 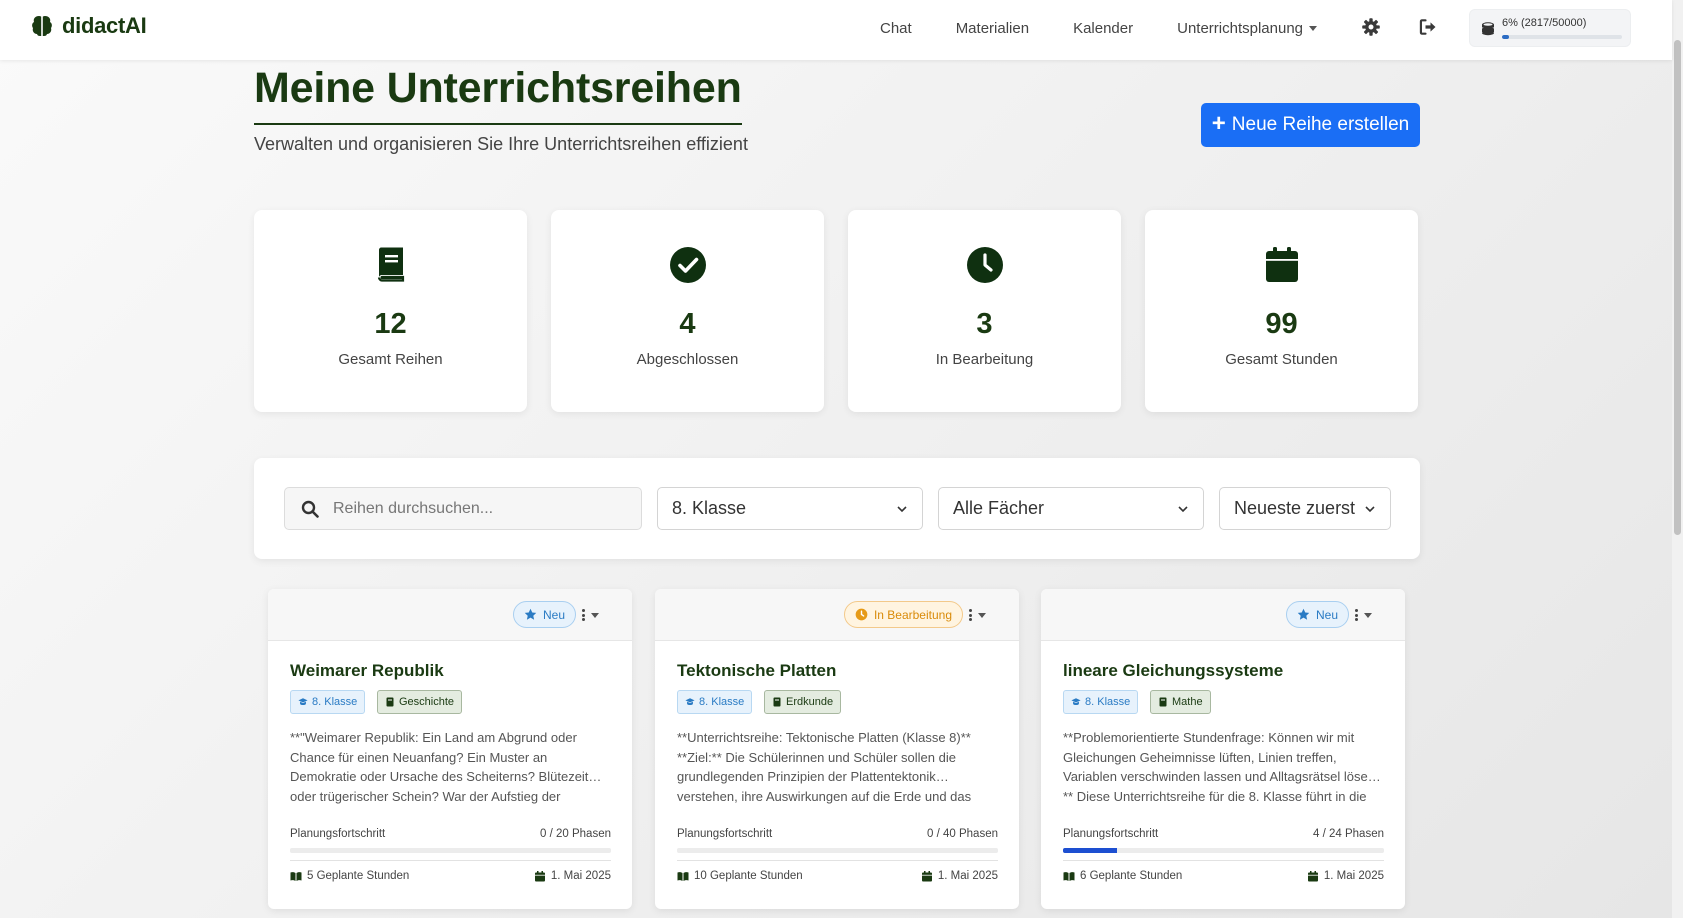 I want to click on stat-value: 99, so click(x=1281, y=324).